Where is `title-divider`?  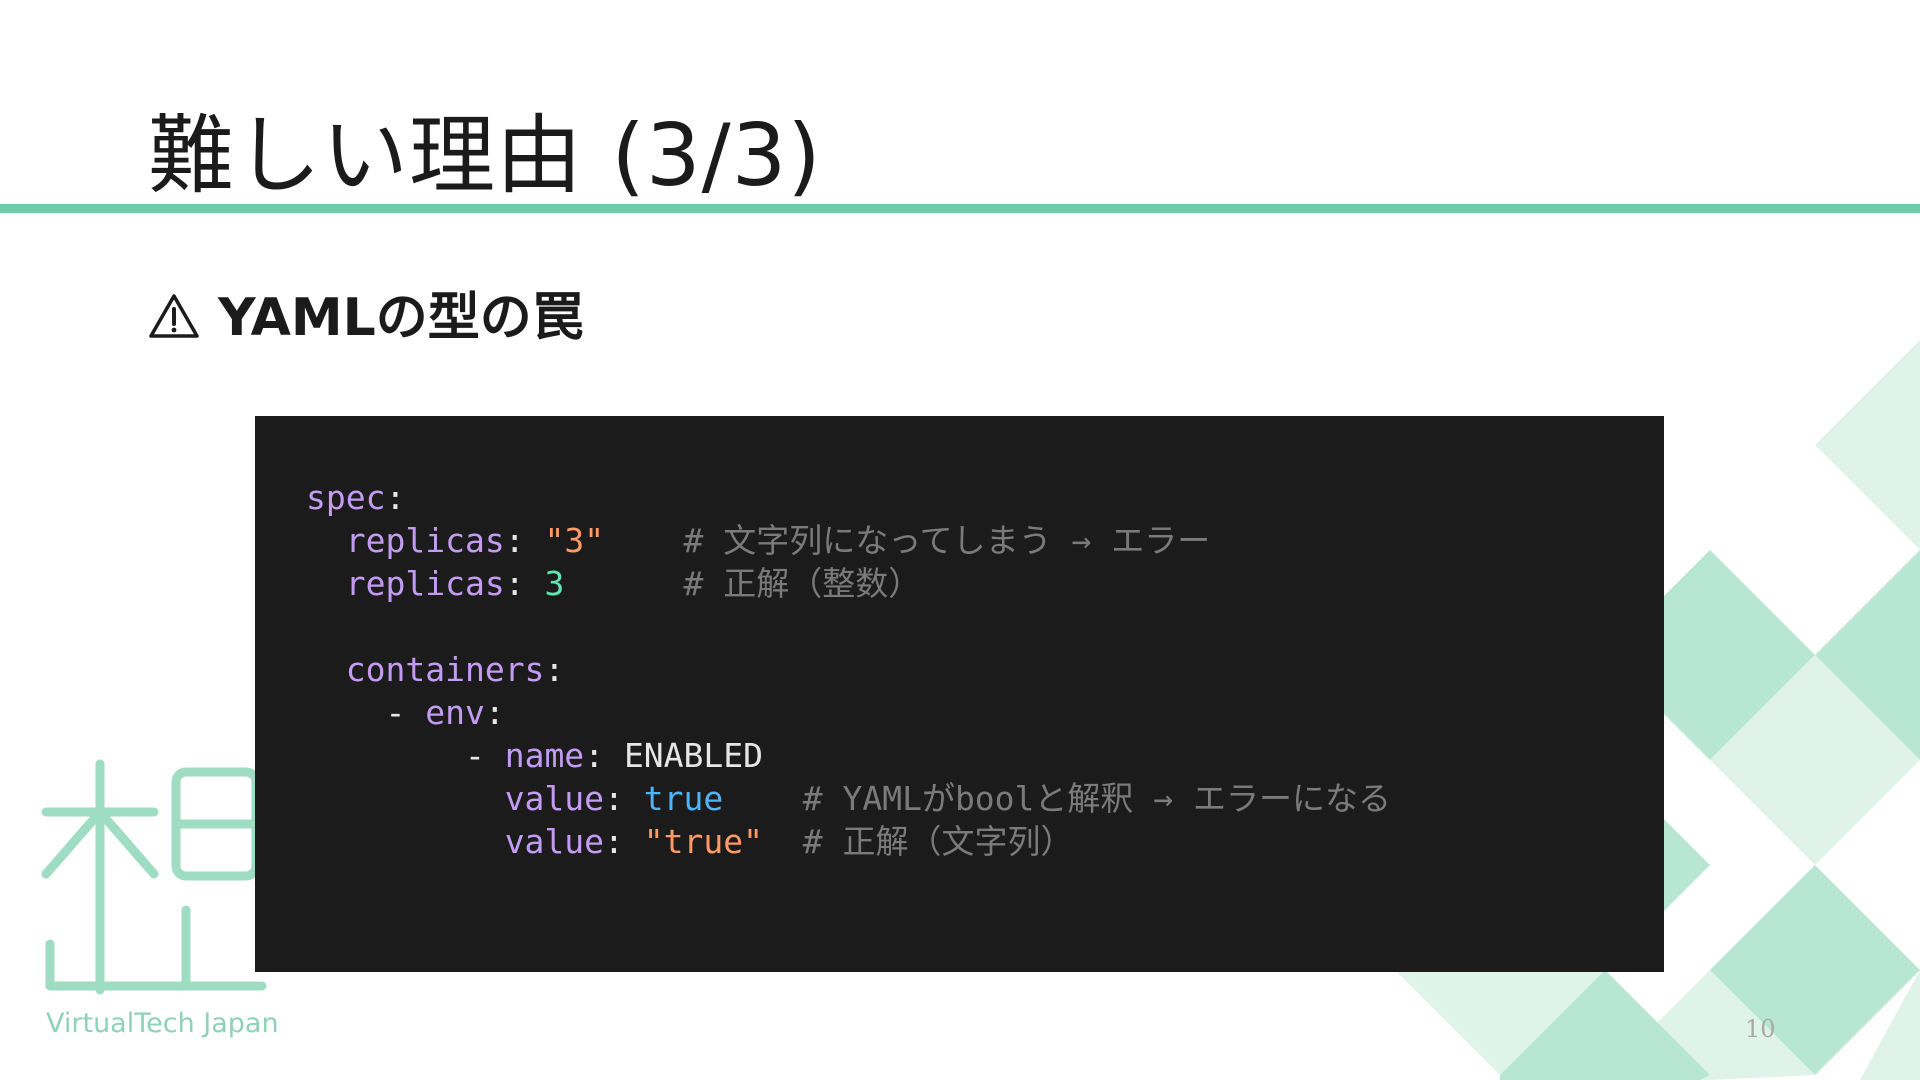 title-divider is located at coordinates (960, 208).